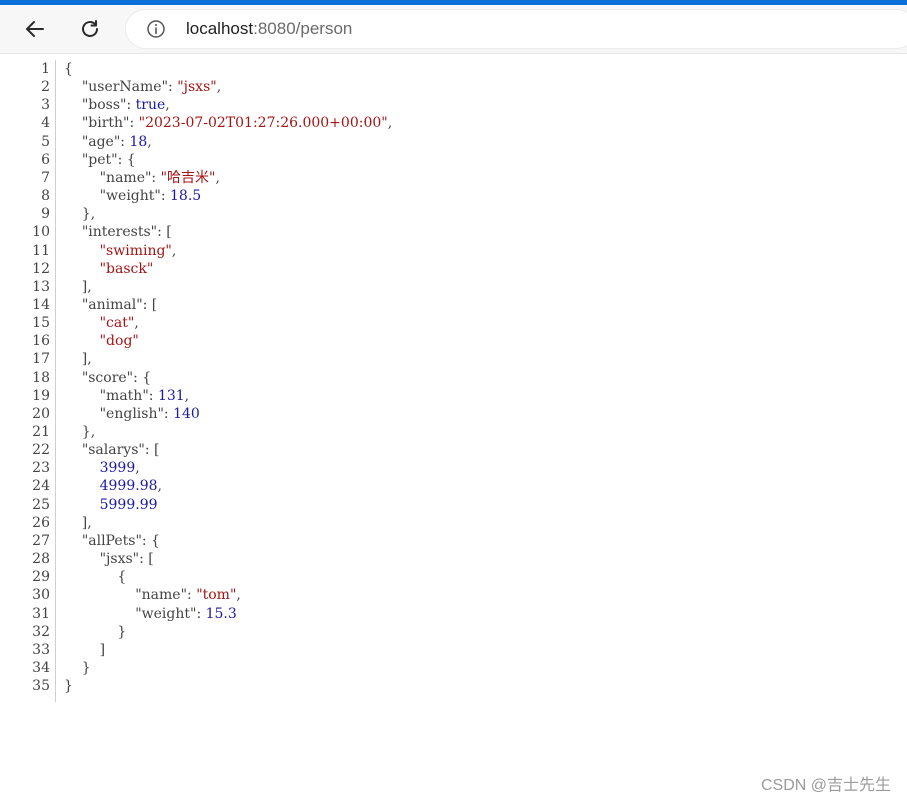  I want to click on line-number: 11, so click(41, 250).